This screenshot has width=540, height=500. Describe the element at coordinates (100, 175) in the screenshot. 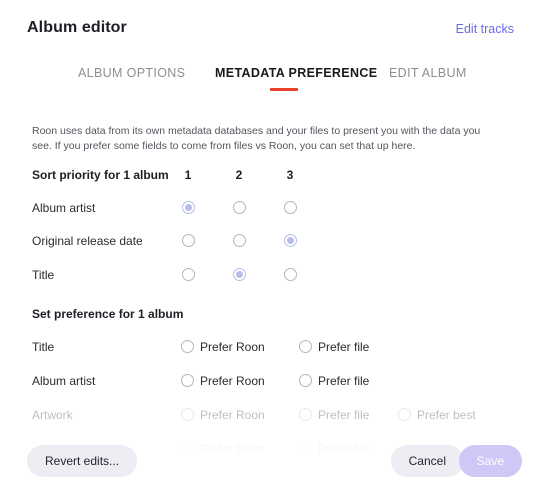

I see `sort-priority-title: Sort priority for 1 album` at that location.